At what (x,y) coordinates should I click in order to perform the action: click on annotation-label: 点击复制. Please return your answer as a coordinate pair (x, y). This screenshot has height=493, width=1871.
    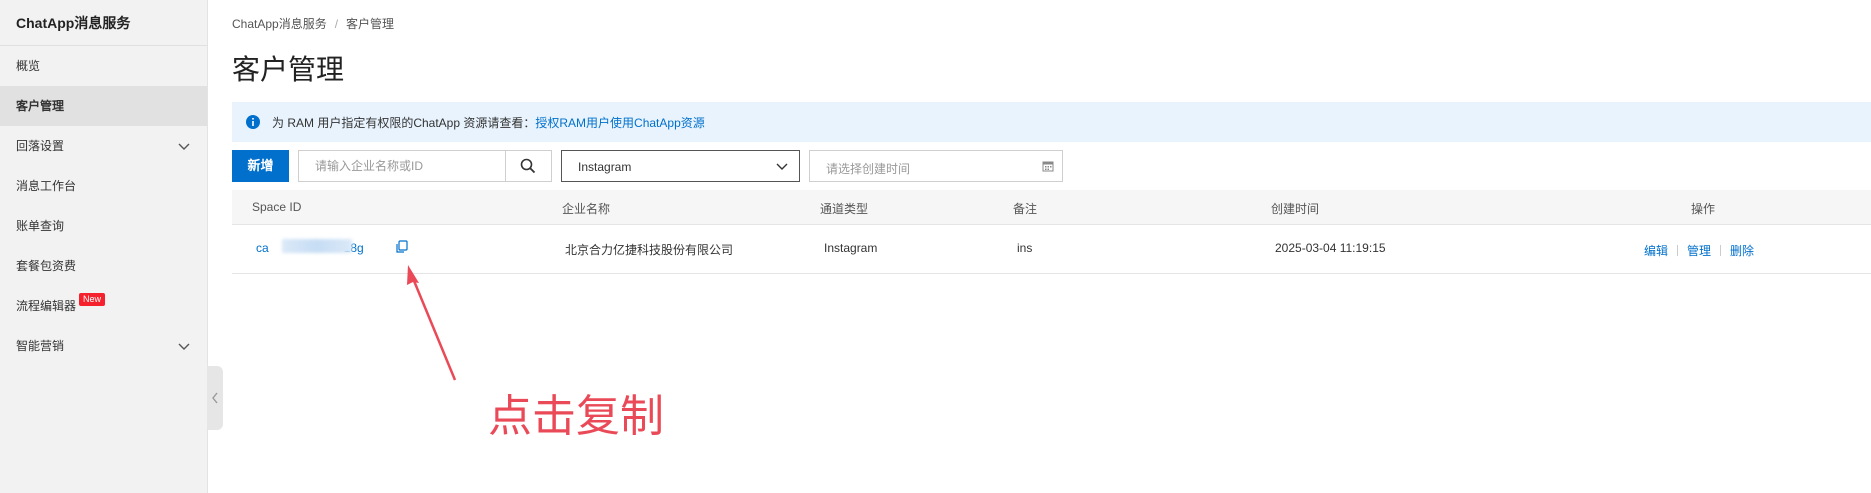
    Looking at the image, I should click on (576, 416).